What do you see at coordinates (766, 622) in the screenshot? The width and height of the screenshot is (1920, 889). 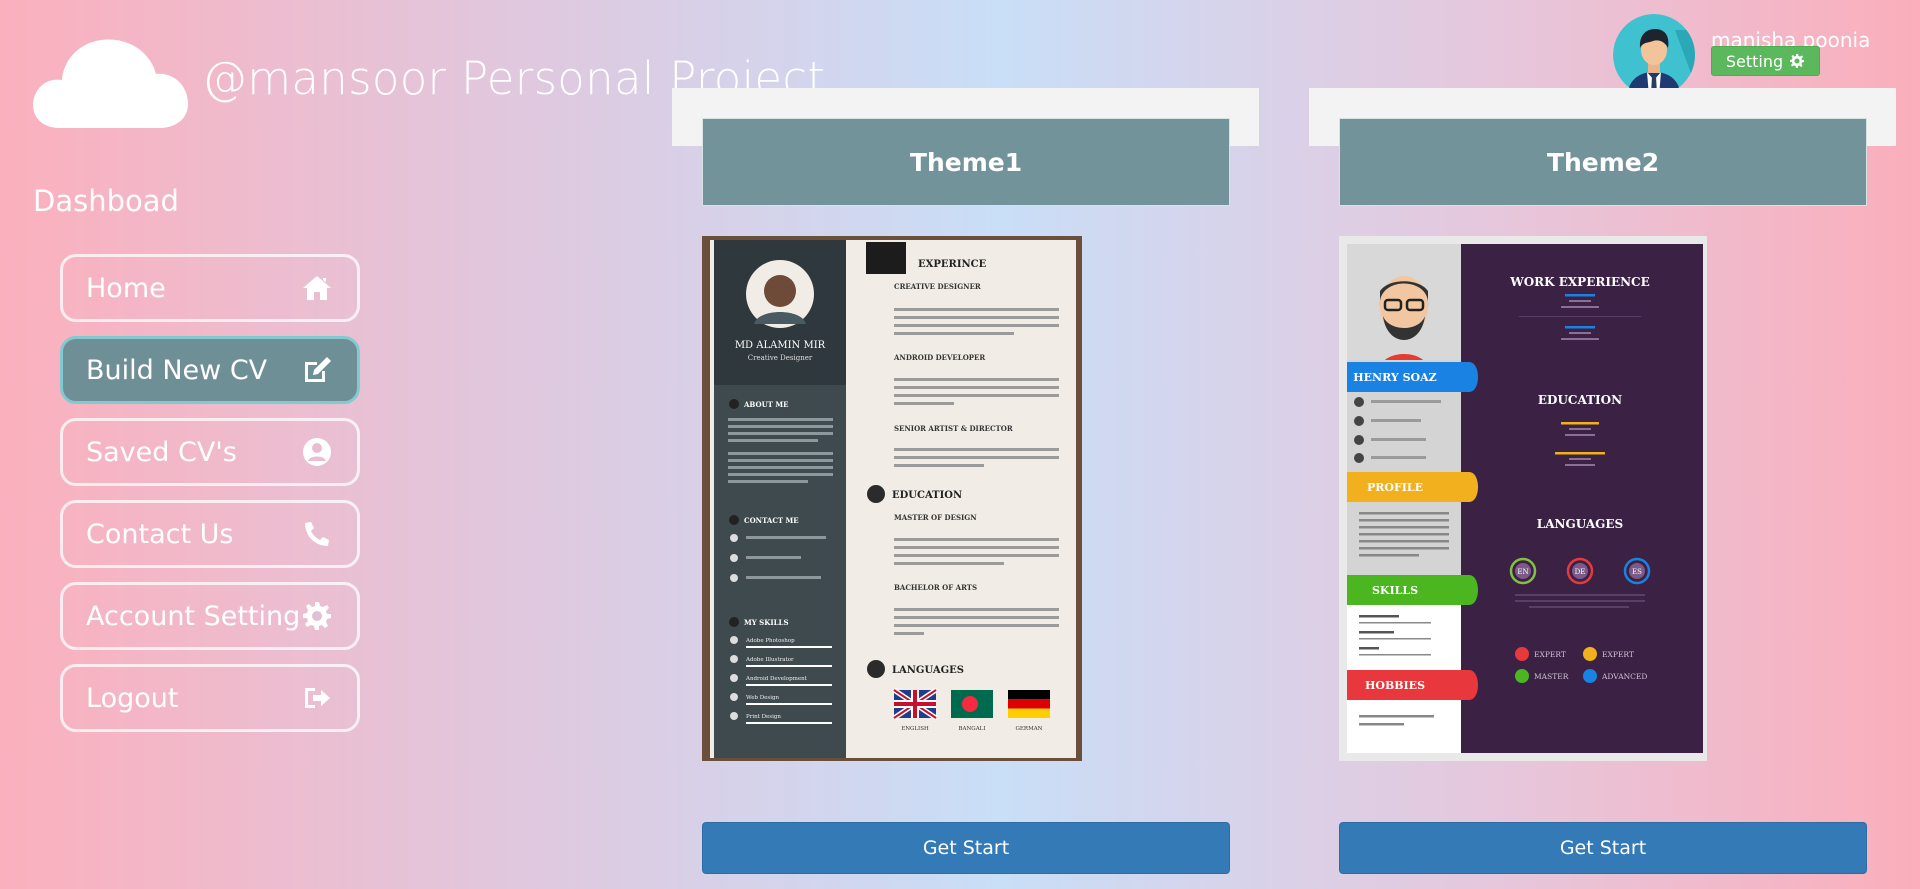 I see `skills-heading: MY SKILLS` at bounding box center [766, 622].